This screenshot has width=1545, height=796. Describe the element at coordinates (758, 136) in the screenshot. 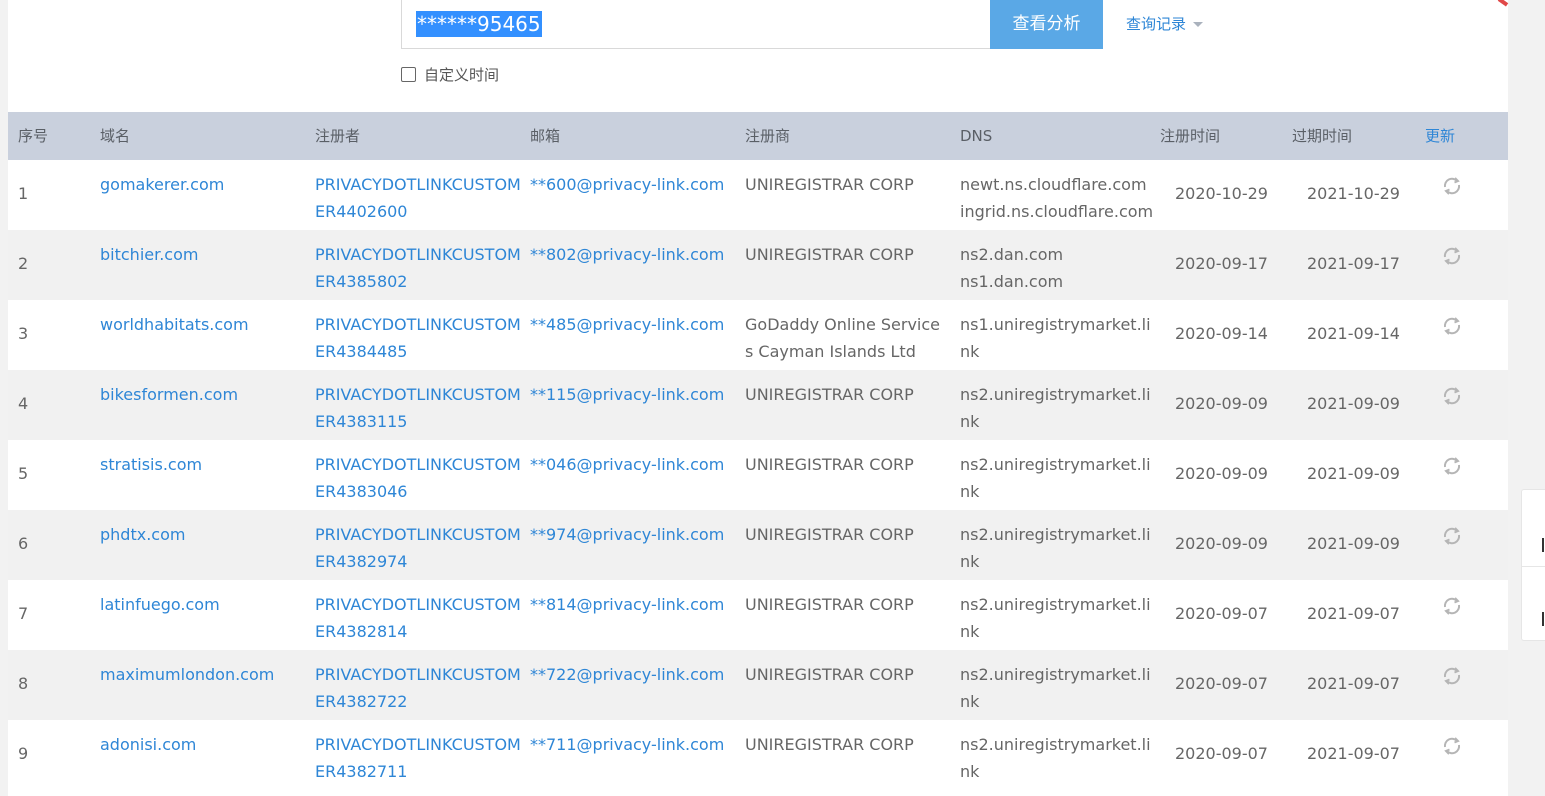

I see `table-header: 序号 域名 注册者 邮箱 注册商 DNS 注册时间 过期时间 更新` at that location.